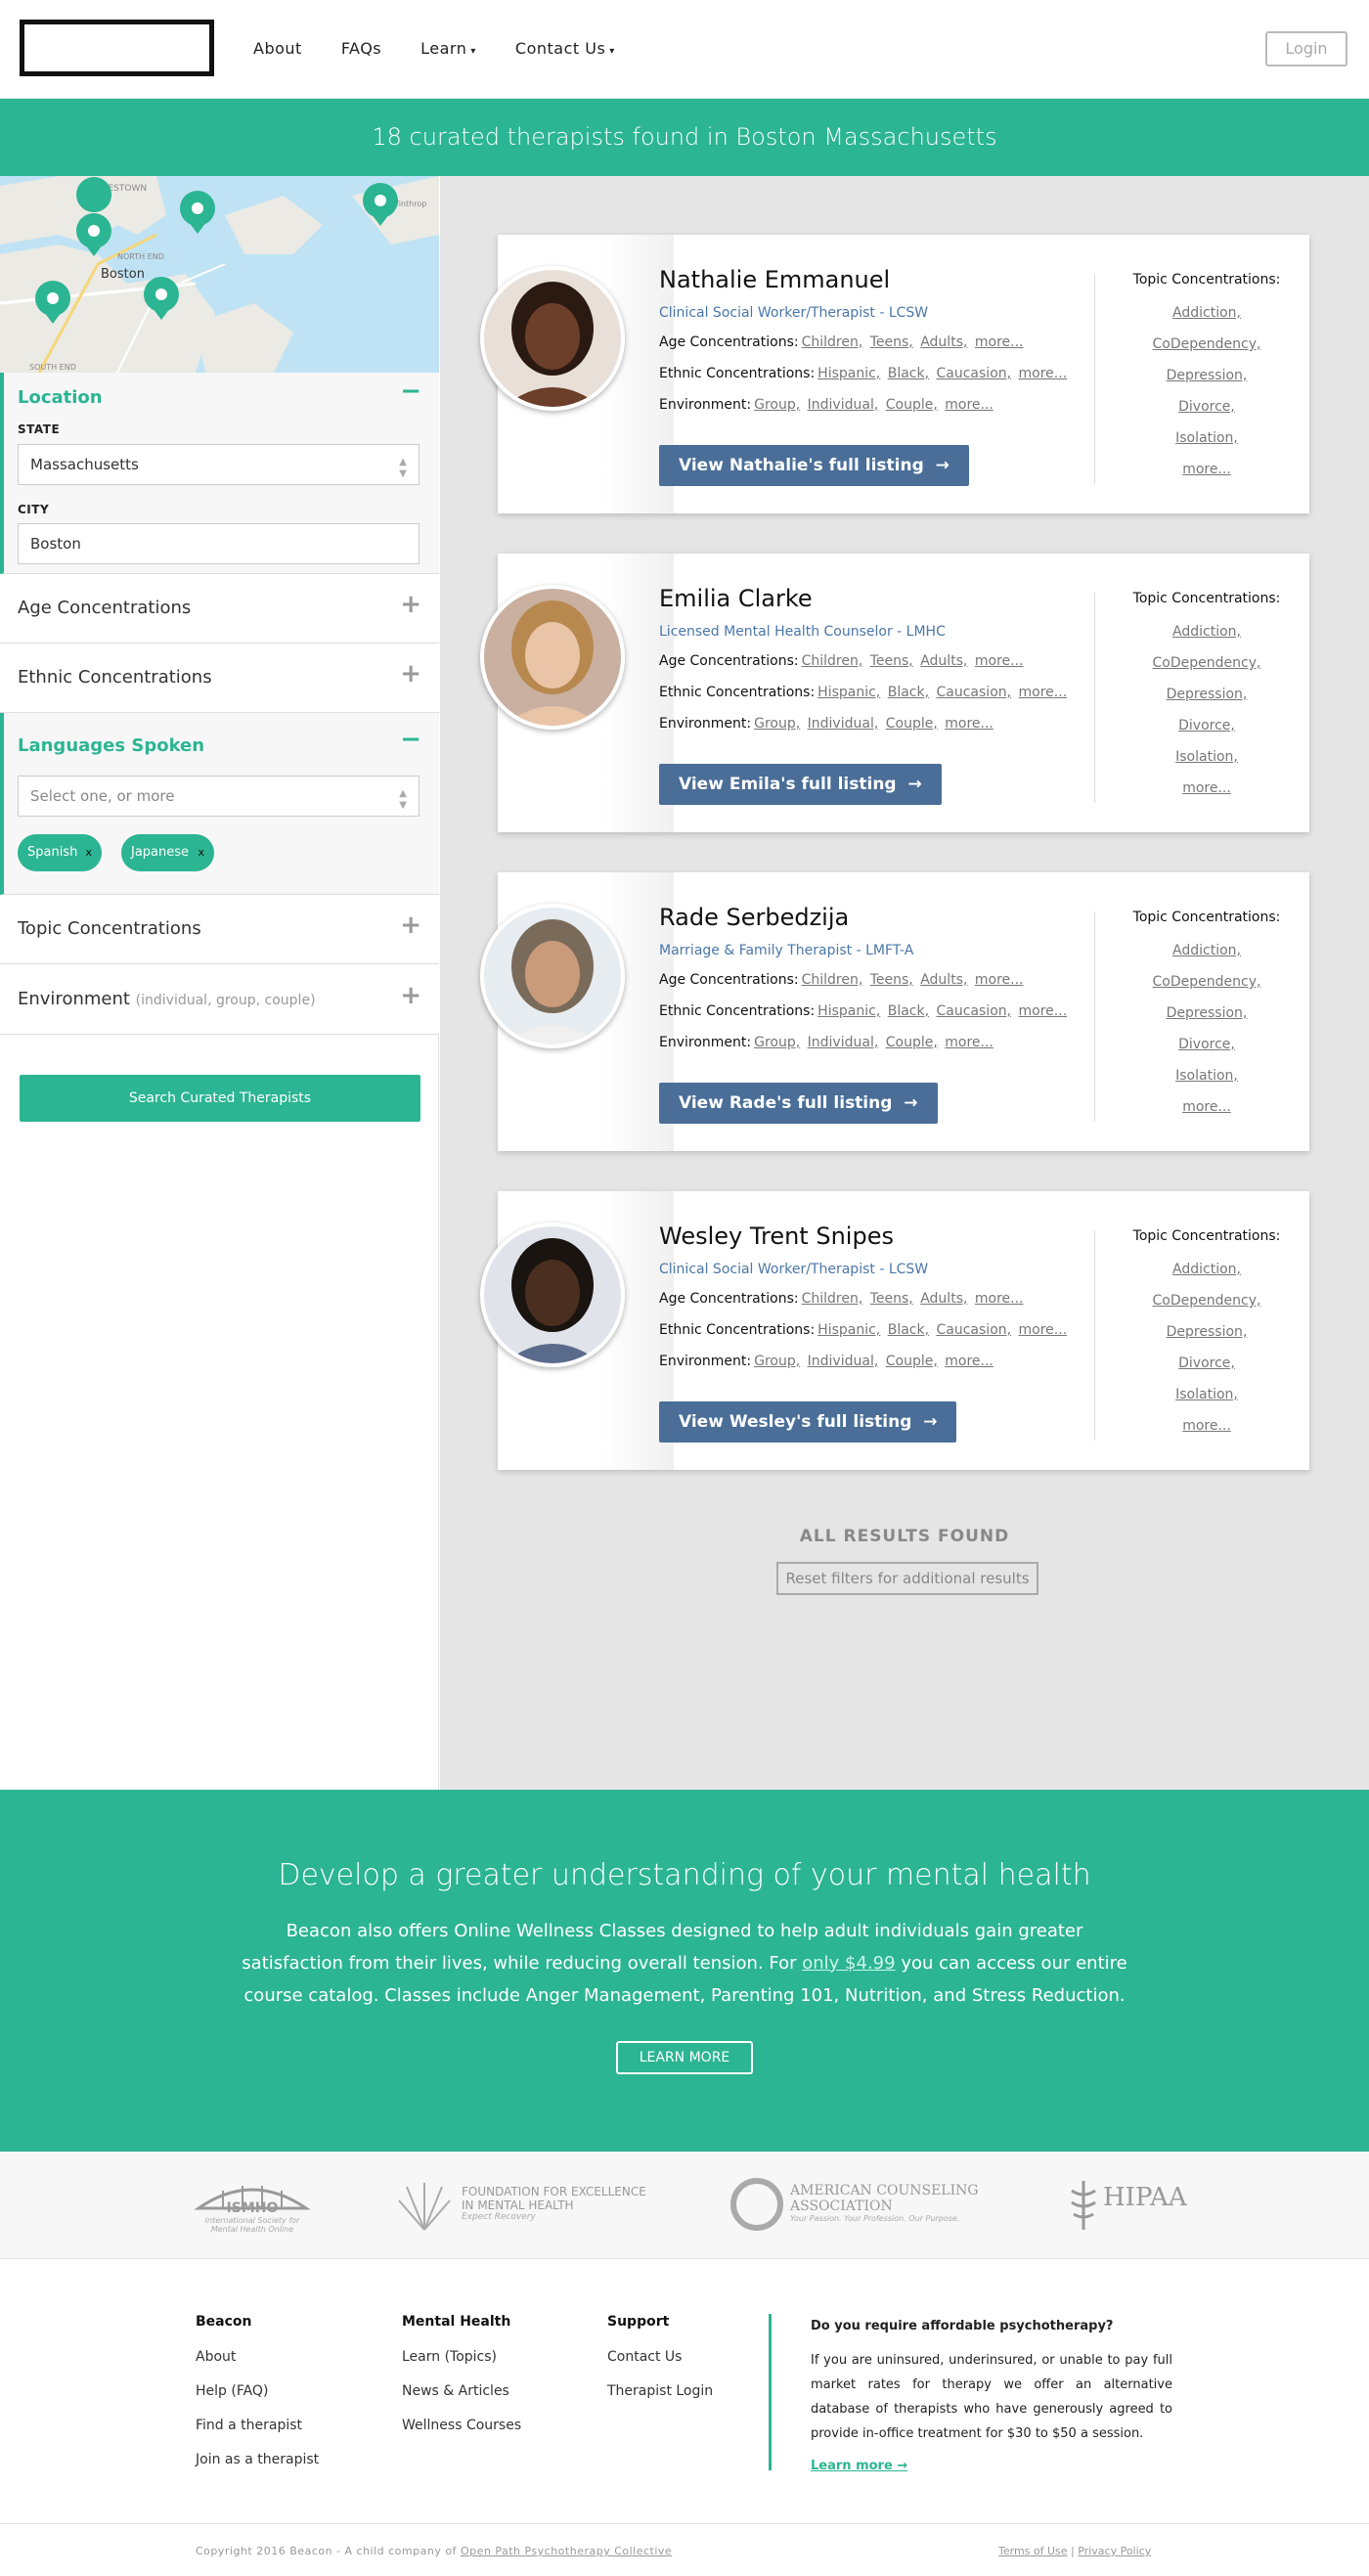 Image resolution: width=1369 pixels, height=2576 pixels. Describe the element at coordinates (1115, 2551) in the screenshot. I see `privacy-link: Privacy Policy` at that location.